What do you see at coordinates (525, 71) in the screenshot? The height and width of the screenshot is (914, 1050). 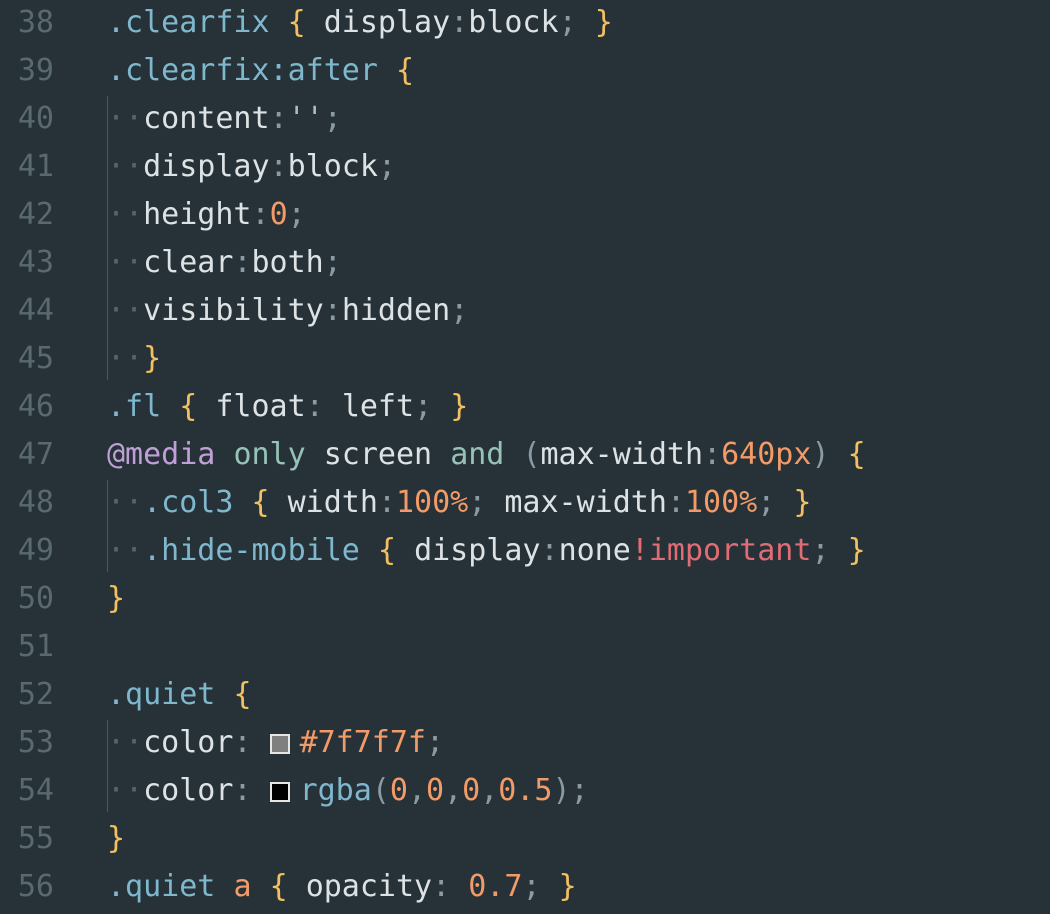 I see `code-line: 39 .clearfix:after {` at bounding box center [525, 71].